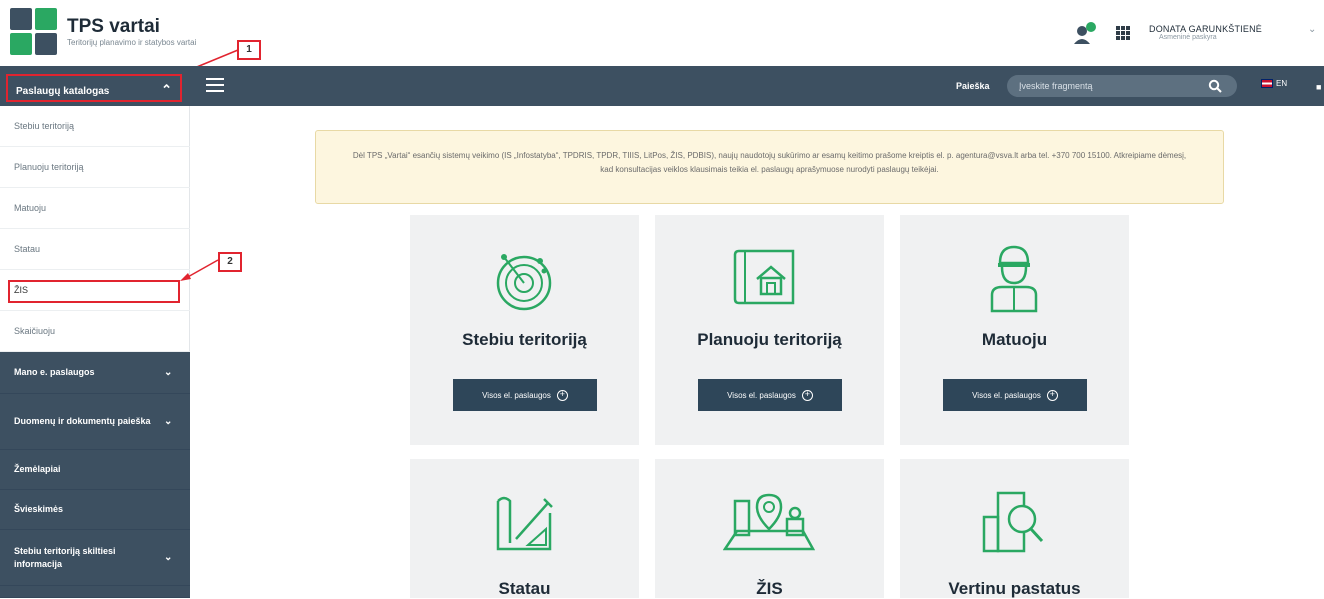  I want to click on sidebar-item-skaiciuoju: Skaičiuoju, so click(95, 331).